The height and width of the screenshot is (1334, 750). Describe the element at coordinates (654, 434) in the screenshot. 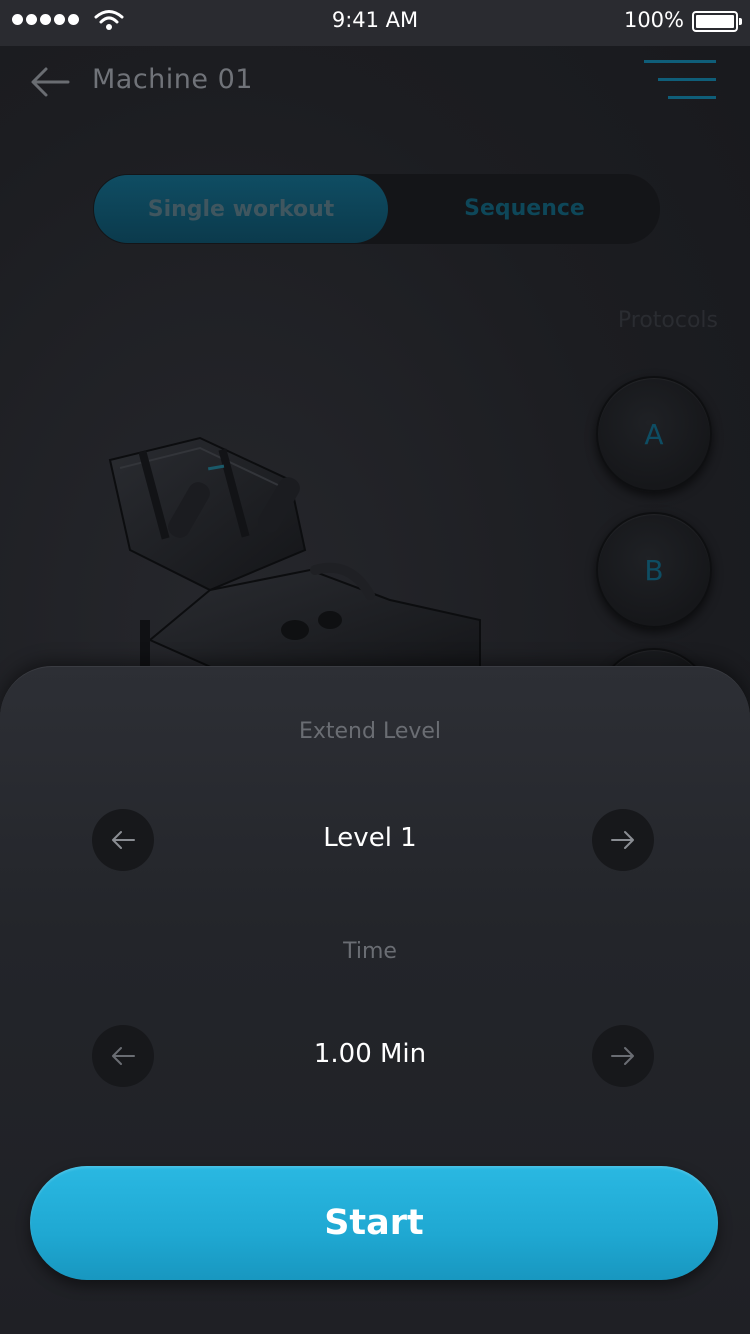

I see `protocol-a-button: A` at that location.